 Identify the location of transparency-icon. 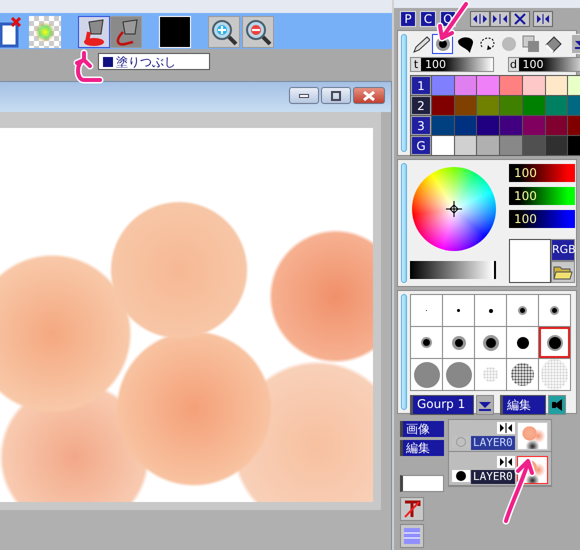
(45, 32).